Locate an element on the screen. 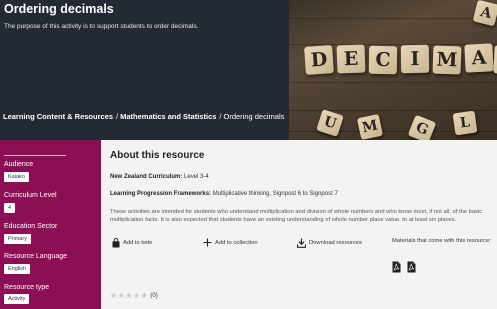 The height and width of the screenshot is (309, 497). resource-type-badge: Activity is located at coordinates (17, 299).